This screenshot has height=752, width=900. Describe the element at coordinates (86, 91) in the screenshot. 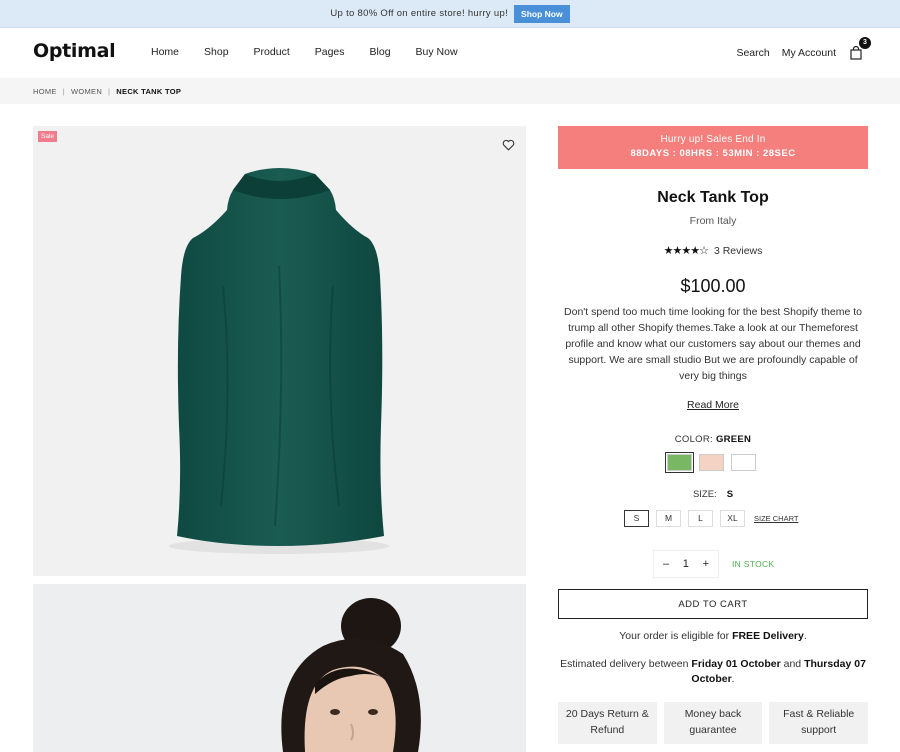

I see `breadcrumb-women: WOMEN` at that location.